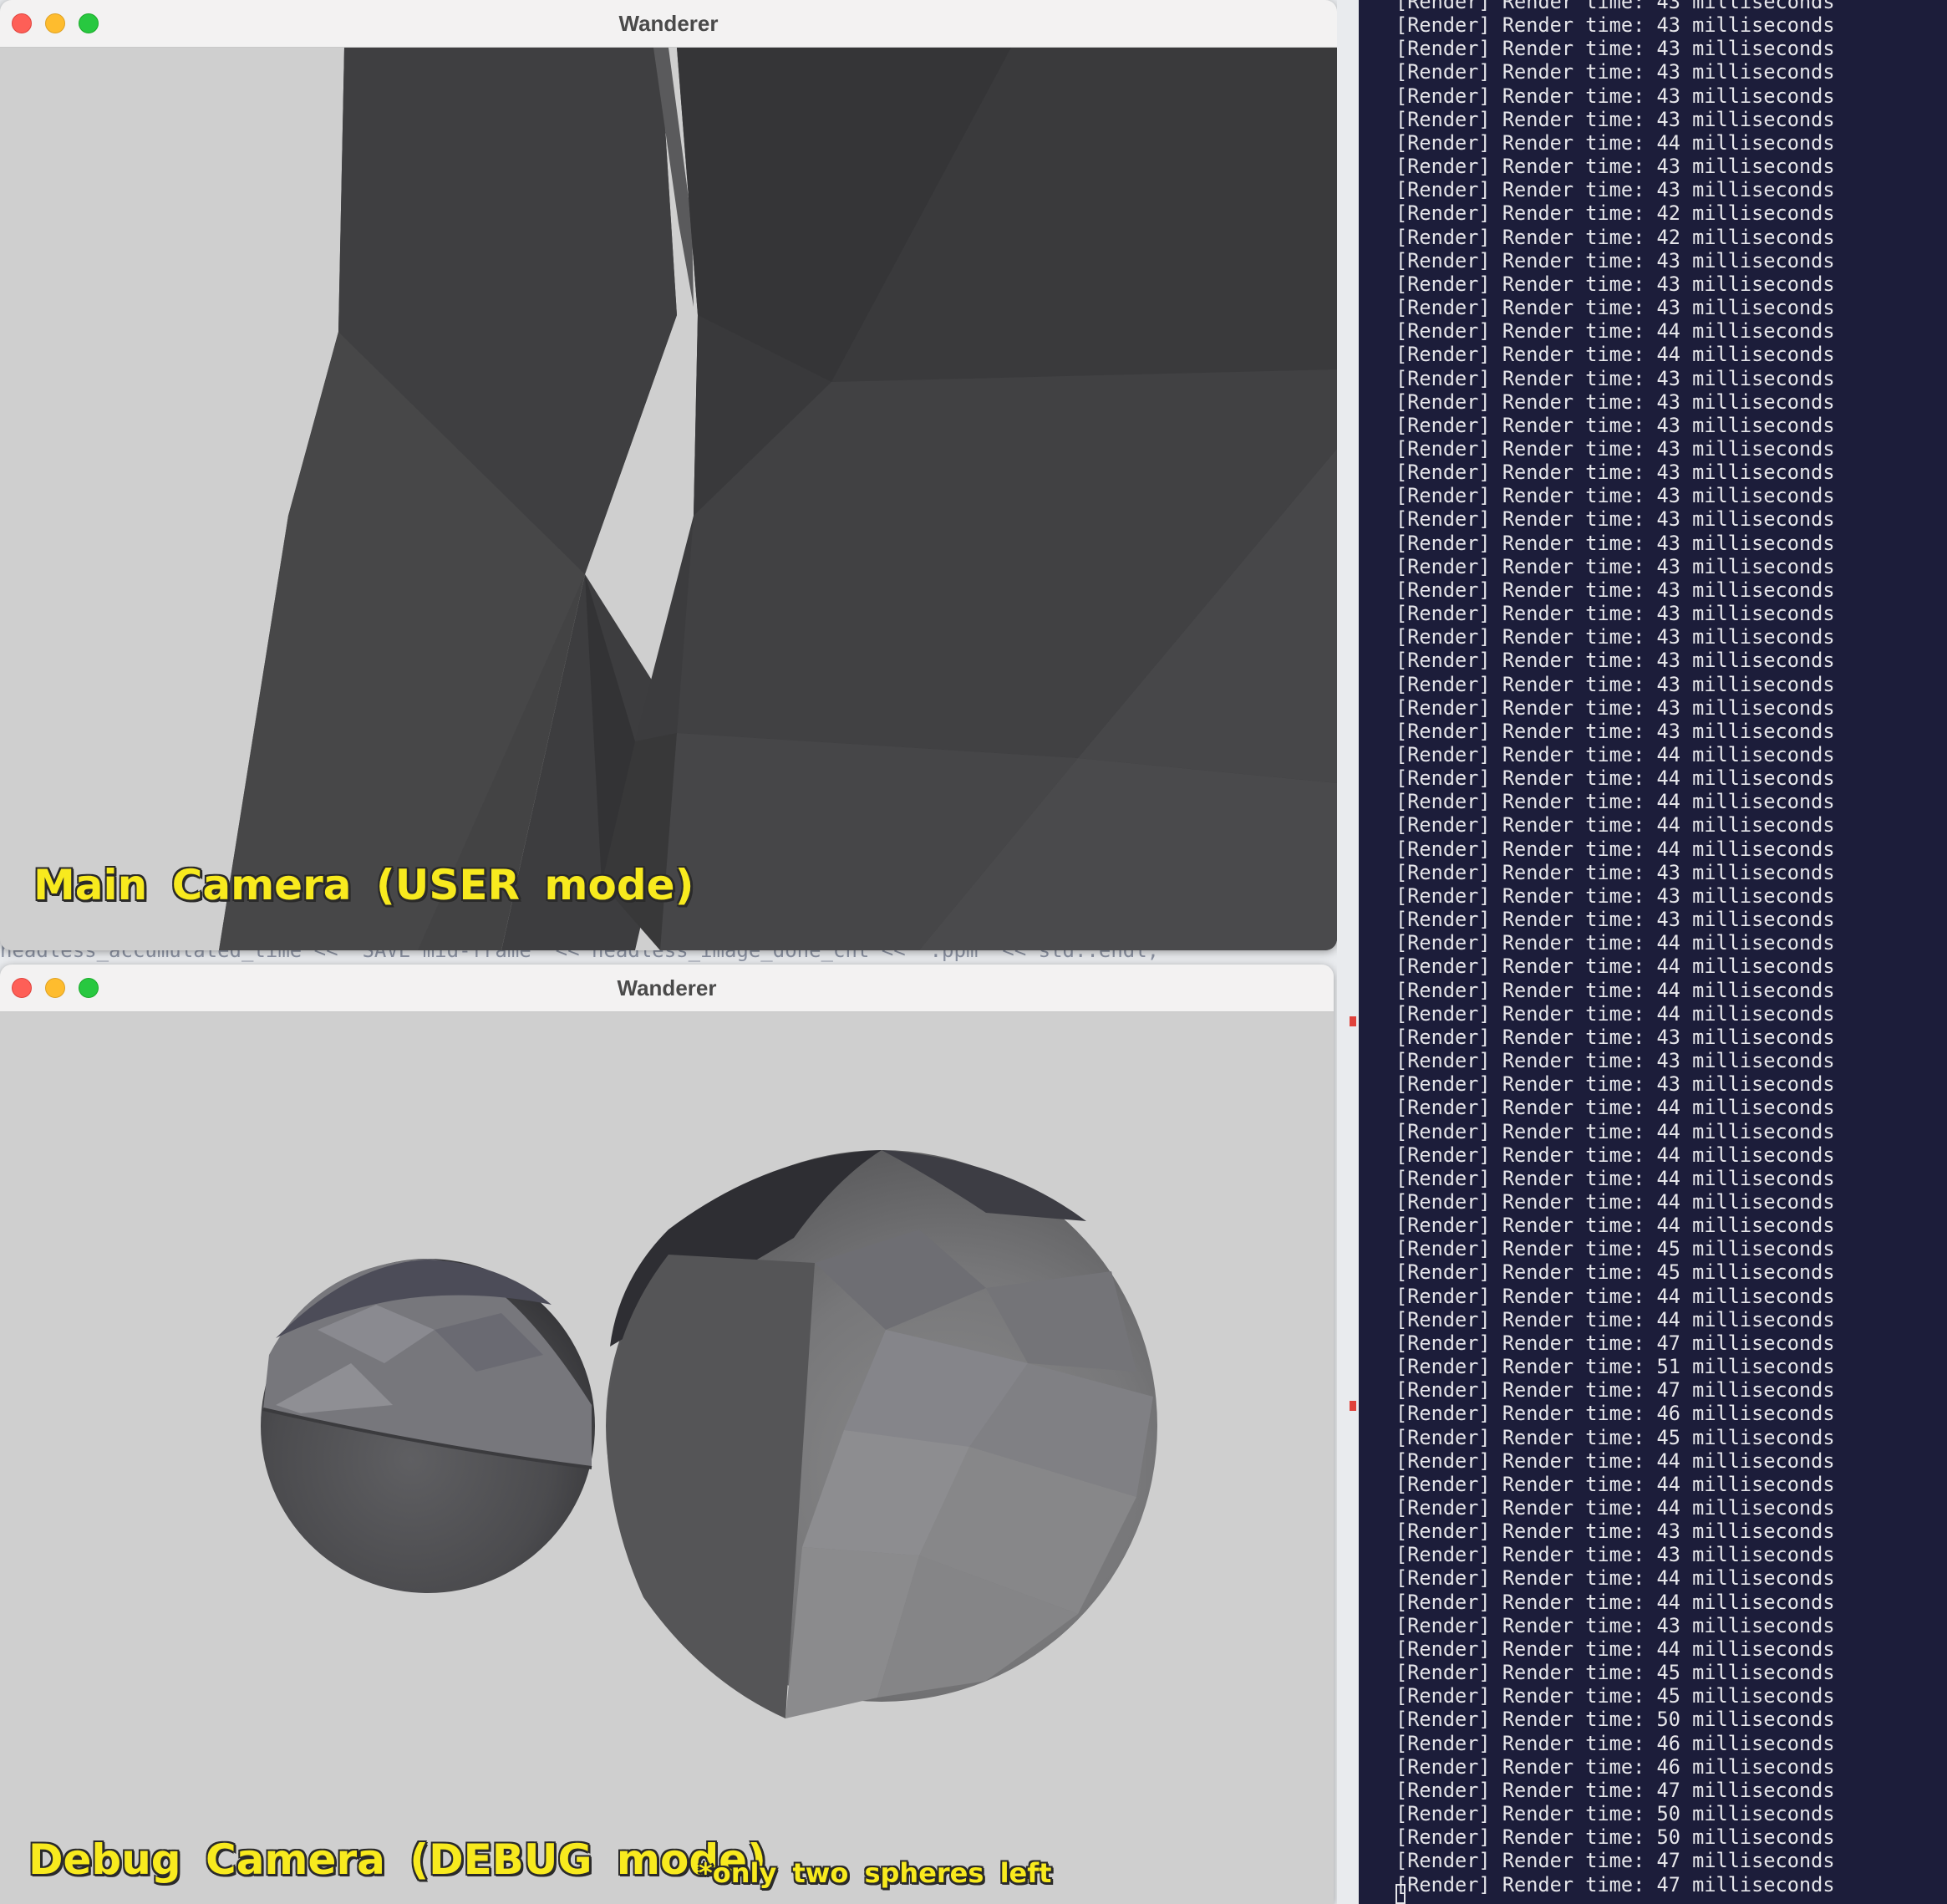 The image size is (1947, 1904). Describe the element at coordinates (363, 885) in the screenshot. I see `main-camera-label: Main Camera (USER mode)` at that location.